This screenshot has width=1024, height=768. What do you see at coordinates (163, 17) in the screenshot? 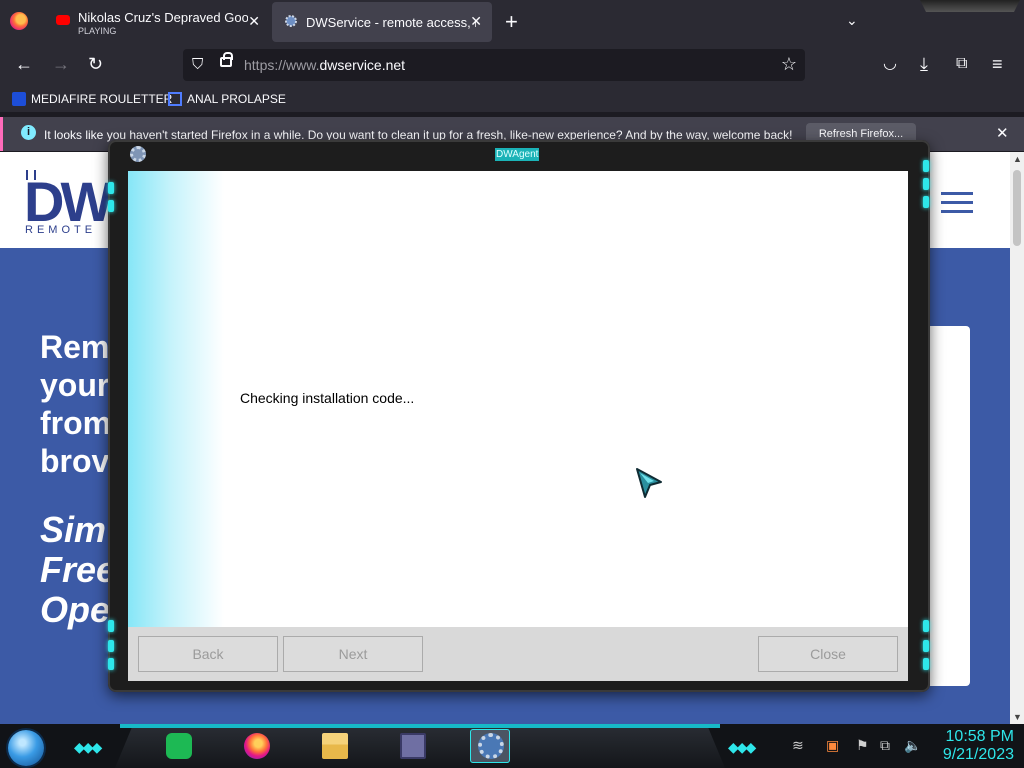
I see `tab-title: Nikolas Cruz's Depraved Google` at bounding box center [163, 17].